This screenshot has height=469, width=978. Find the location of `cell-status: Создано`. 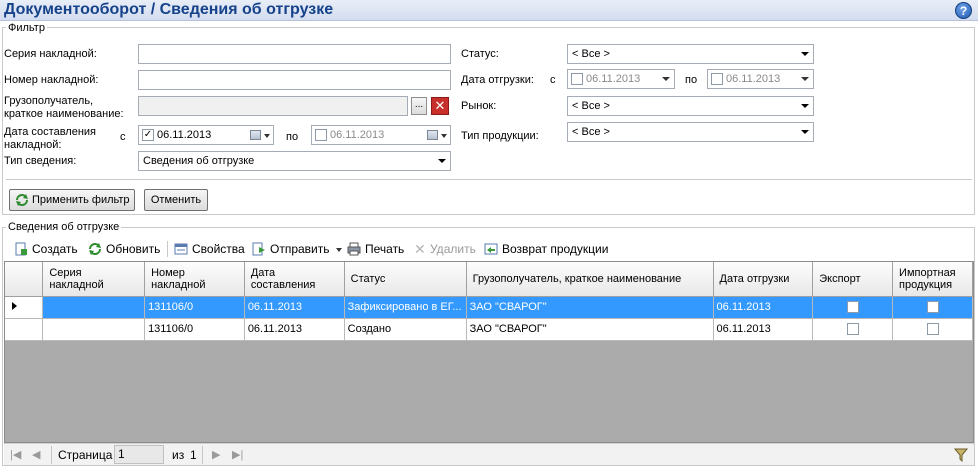

cell-status: Создано is located at coordinates (405, 329).